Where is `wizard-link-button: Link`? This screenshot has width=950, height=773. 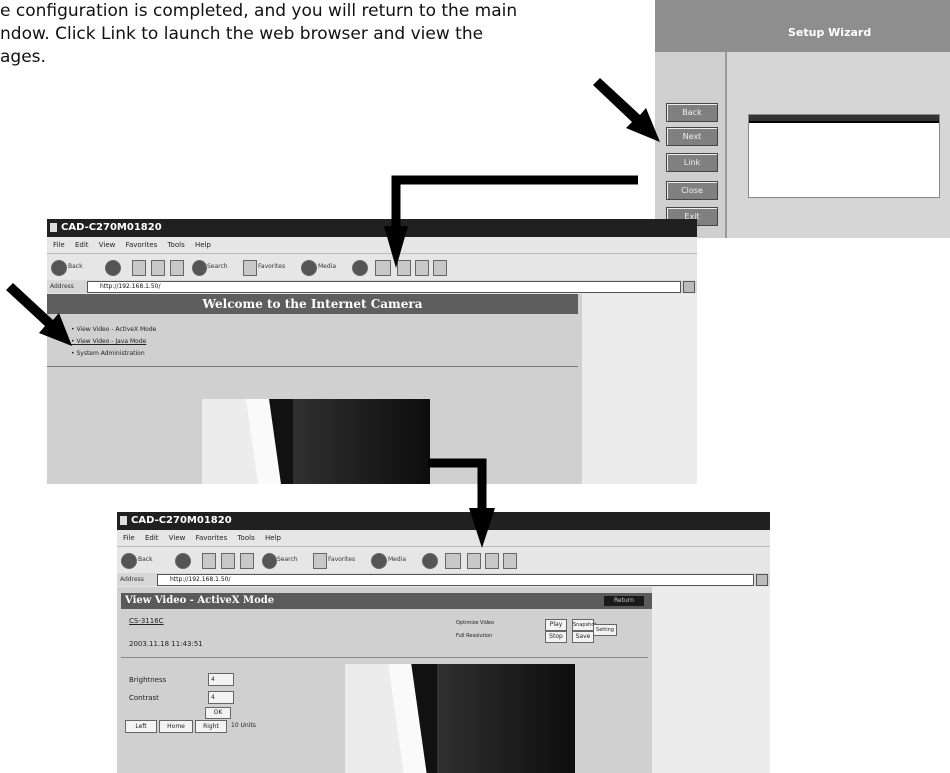 wizard-link-button: Link is located at coordinates (692, 162).